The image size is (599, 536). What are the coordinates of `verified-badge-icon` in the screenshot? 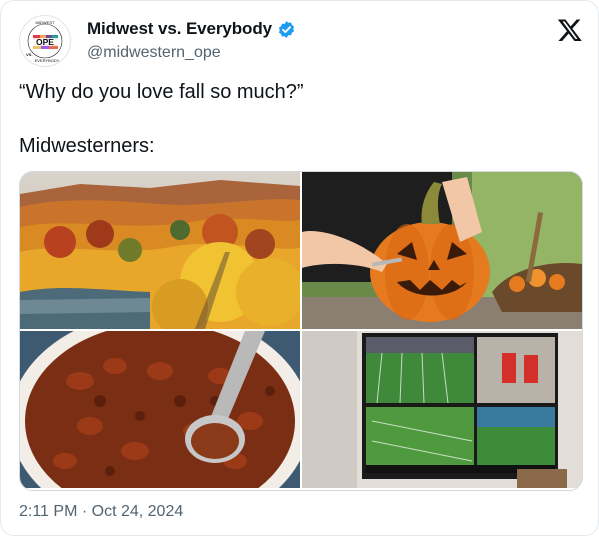 It's located at (286, 29).